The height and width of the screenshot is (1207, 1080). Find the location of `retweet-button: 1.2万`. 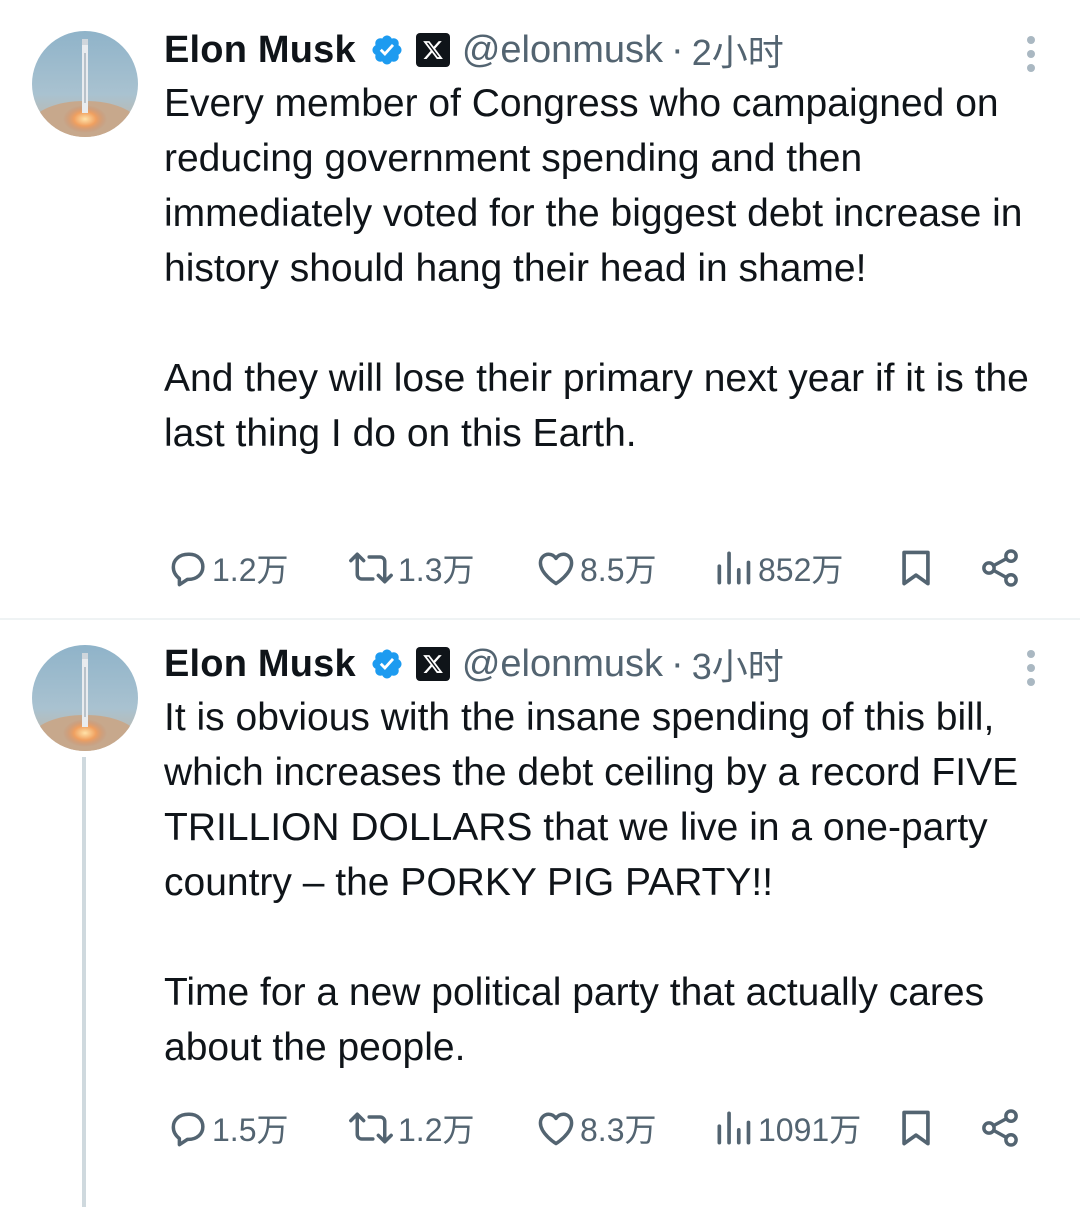

retweet-button: 1.2万 is located at coordinates (410, 1128).